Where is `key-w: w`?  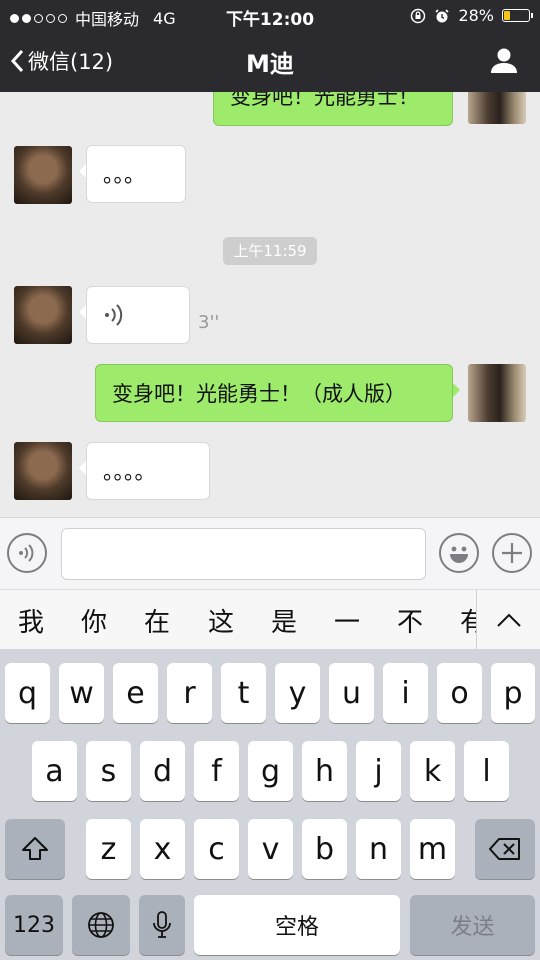
key-w: w is located at coordinates (81, 693).